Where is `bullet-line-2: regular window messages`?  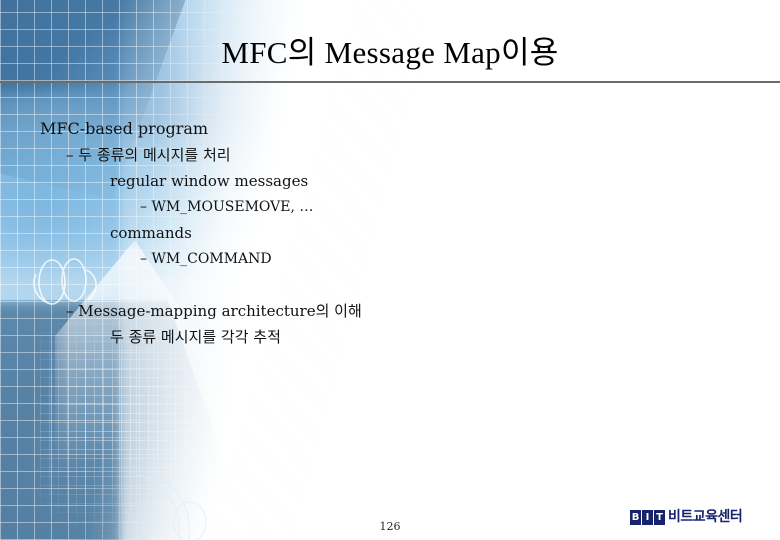
bullet-line-2: regular window messages is located at coordinates (209, 181).